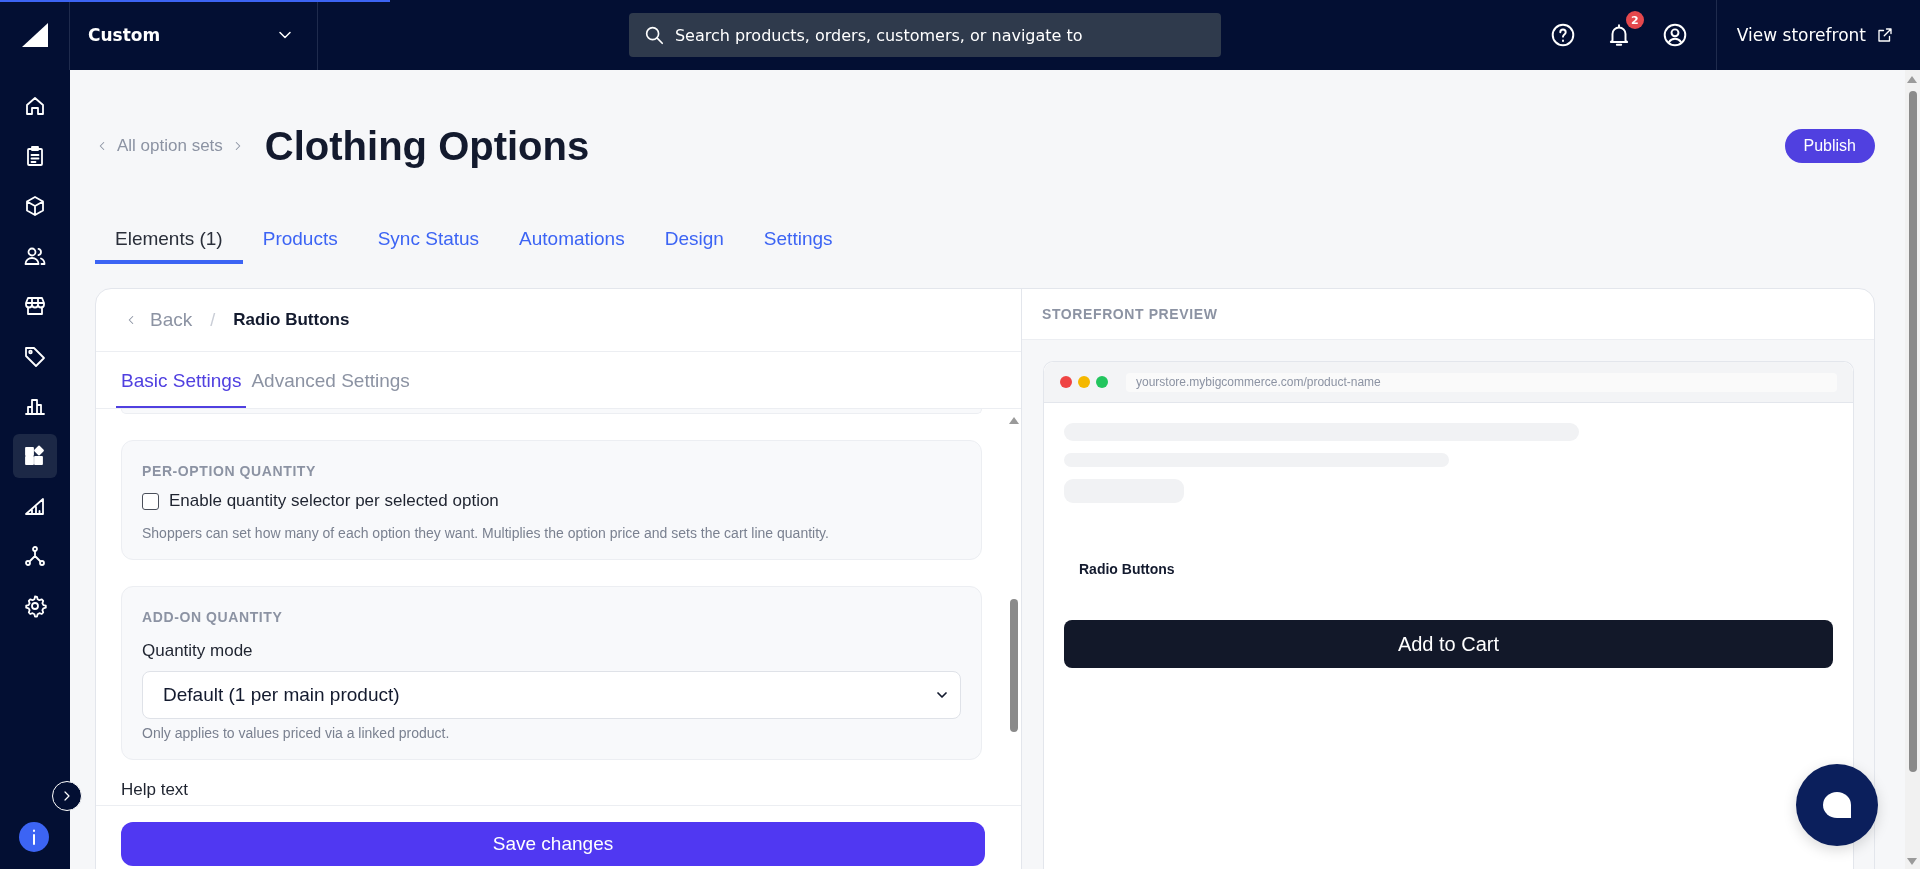 The height and width of the screenshot is (869, 1920). What do you see at coordinates (486, 533) in the screenshot?
I see `hint-text: Shoppers can set how many of each option they want. Multiplies the option price and sets the cart line quantity.` at bounding box center [486, 533].